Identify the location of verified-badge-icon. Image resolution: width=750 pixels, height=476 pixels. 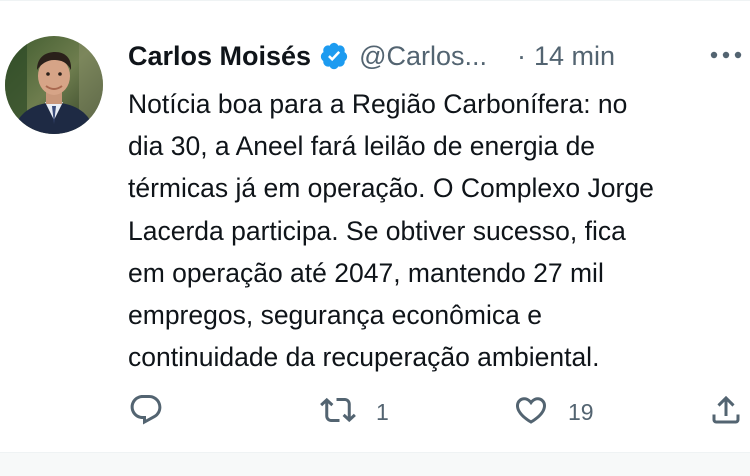
(334, 56).